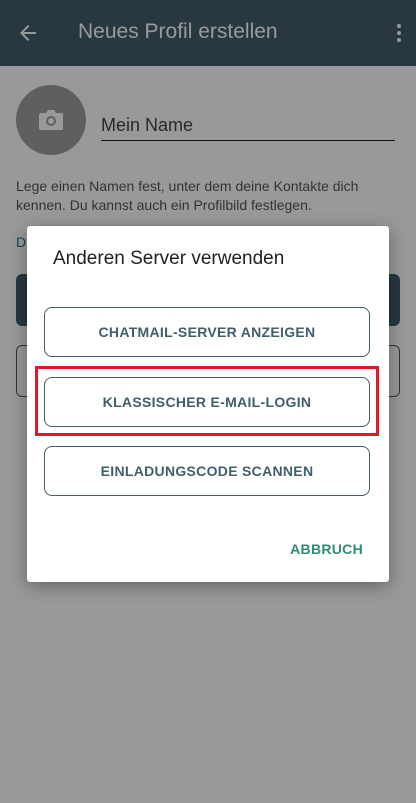  Describe the element at coordinates (169, 258) in the screenshot. I see `dialog-title: Anderen Server verwenden` at that location.